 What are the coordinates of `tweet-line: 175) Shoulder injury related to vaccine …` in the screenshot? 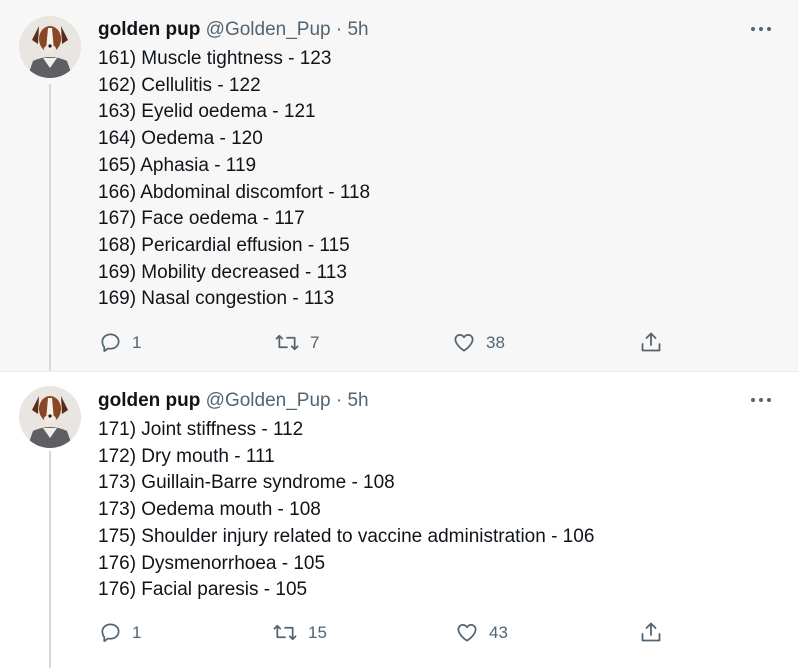 It's located at (346, 536).